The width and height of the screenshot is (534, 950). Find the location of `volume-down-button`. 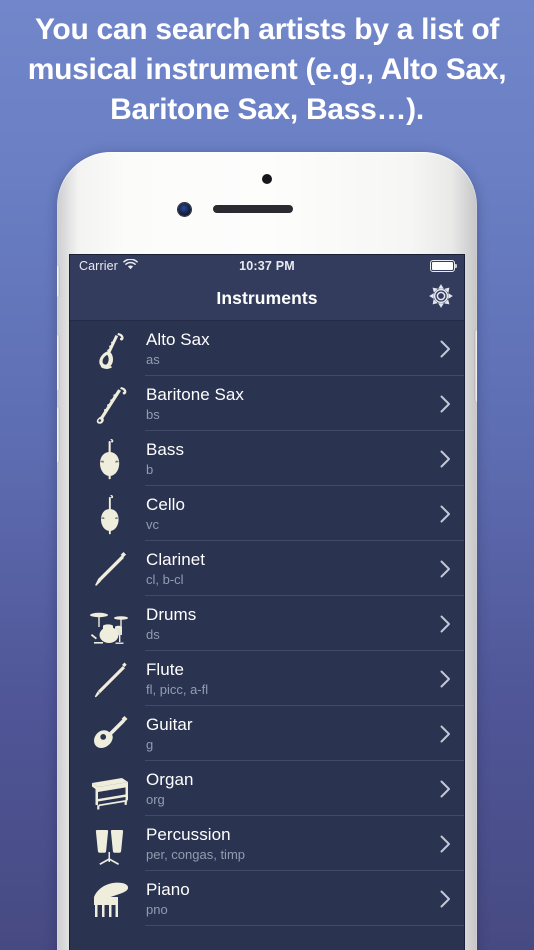

volume-down-button is located at coordinates (58, 435).